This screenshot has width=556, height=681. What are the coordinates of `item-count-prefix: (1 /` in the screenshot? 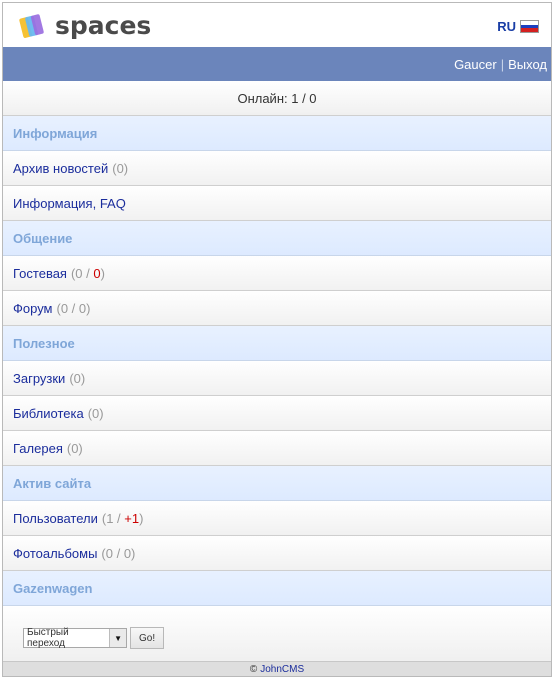 It's located at (113, 518).